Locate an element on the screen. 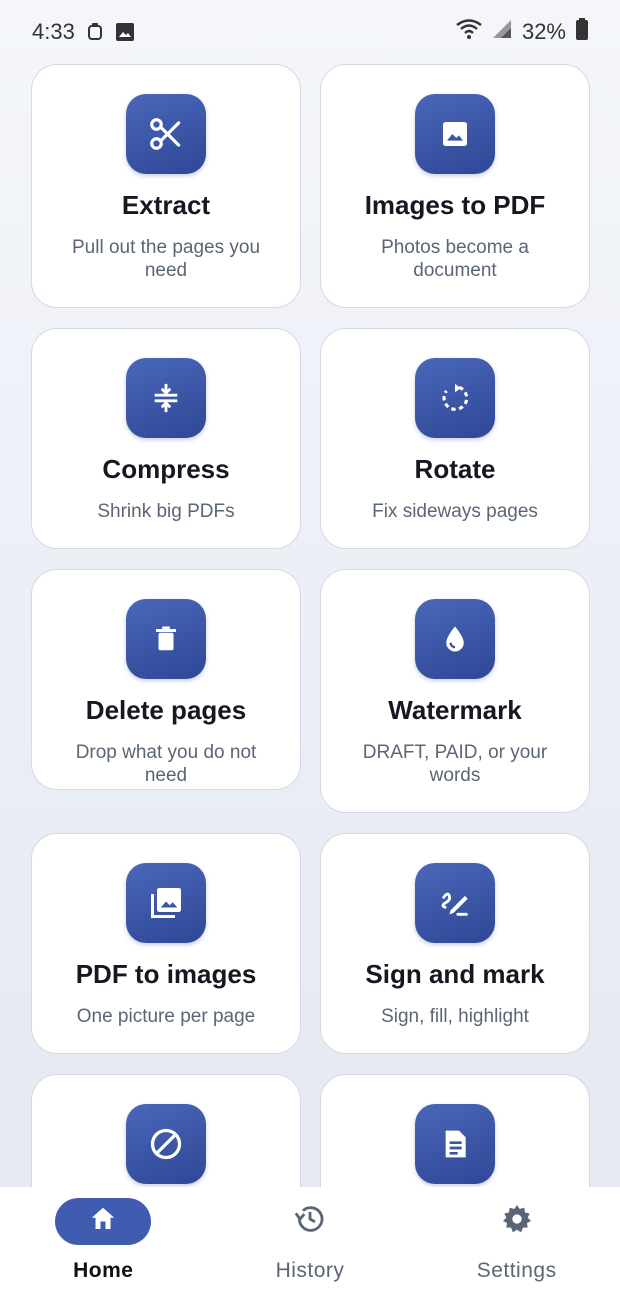  status-time: 4:33 is located at coordinates (53, 31).